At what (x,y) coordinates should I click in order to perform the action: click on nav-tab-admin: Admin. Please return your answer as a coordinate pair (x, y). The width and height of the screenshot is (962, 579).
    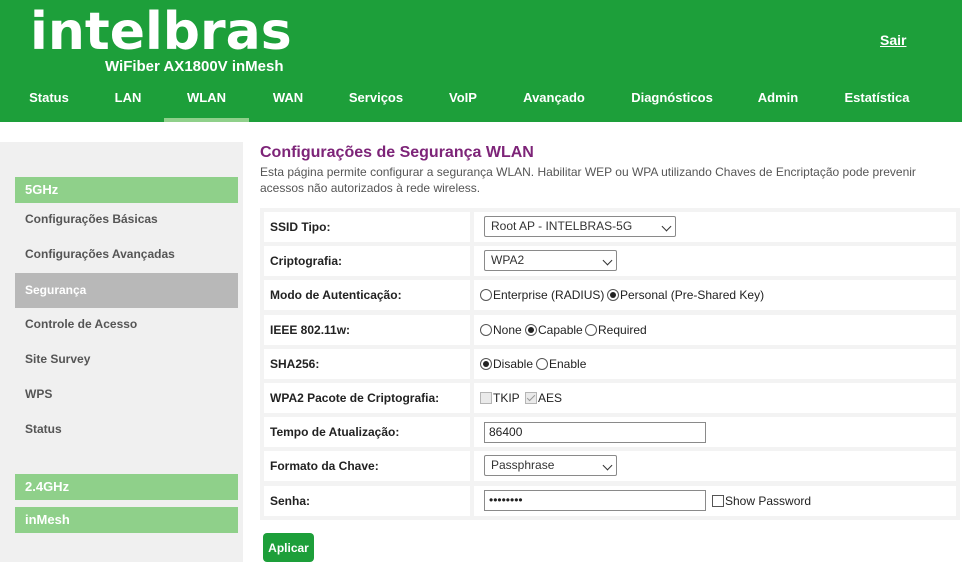
    Looking at the image, I should click on (778, 100).